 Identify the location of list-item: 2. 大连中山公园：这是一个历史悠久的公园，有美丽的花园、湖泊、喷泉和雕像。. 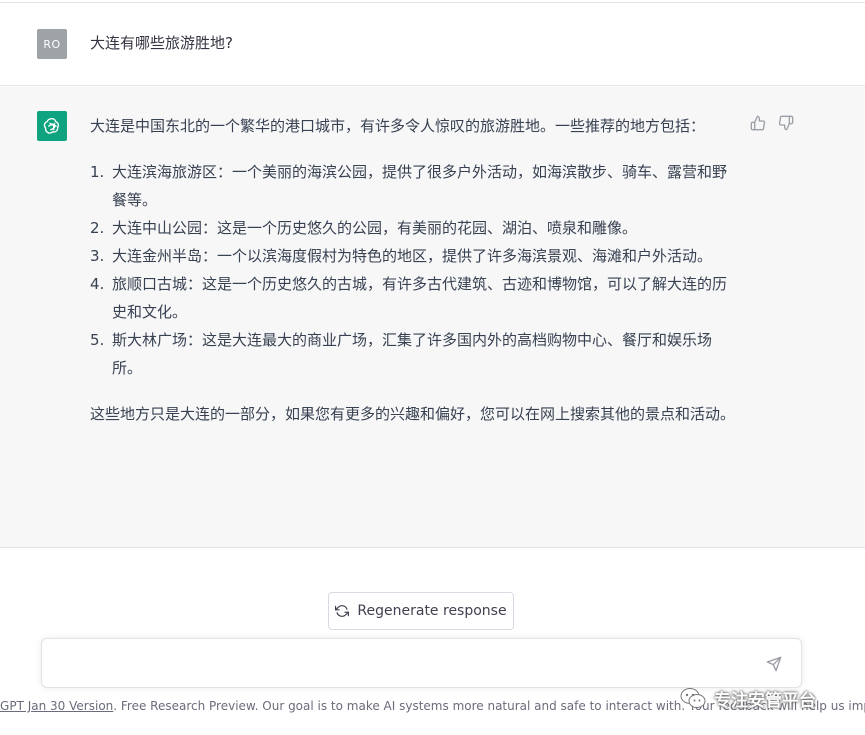
(412, 228).